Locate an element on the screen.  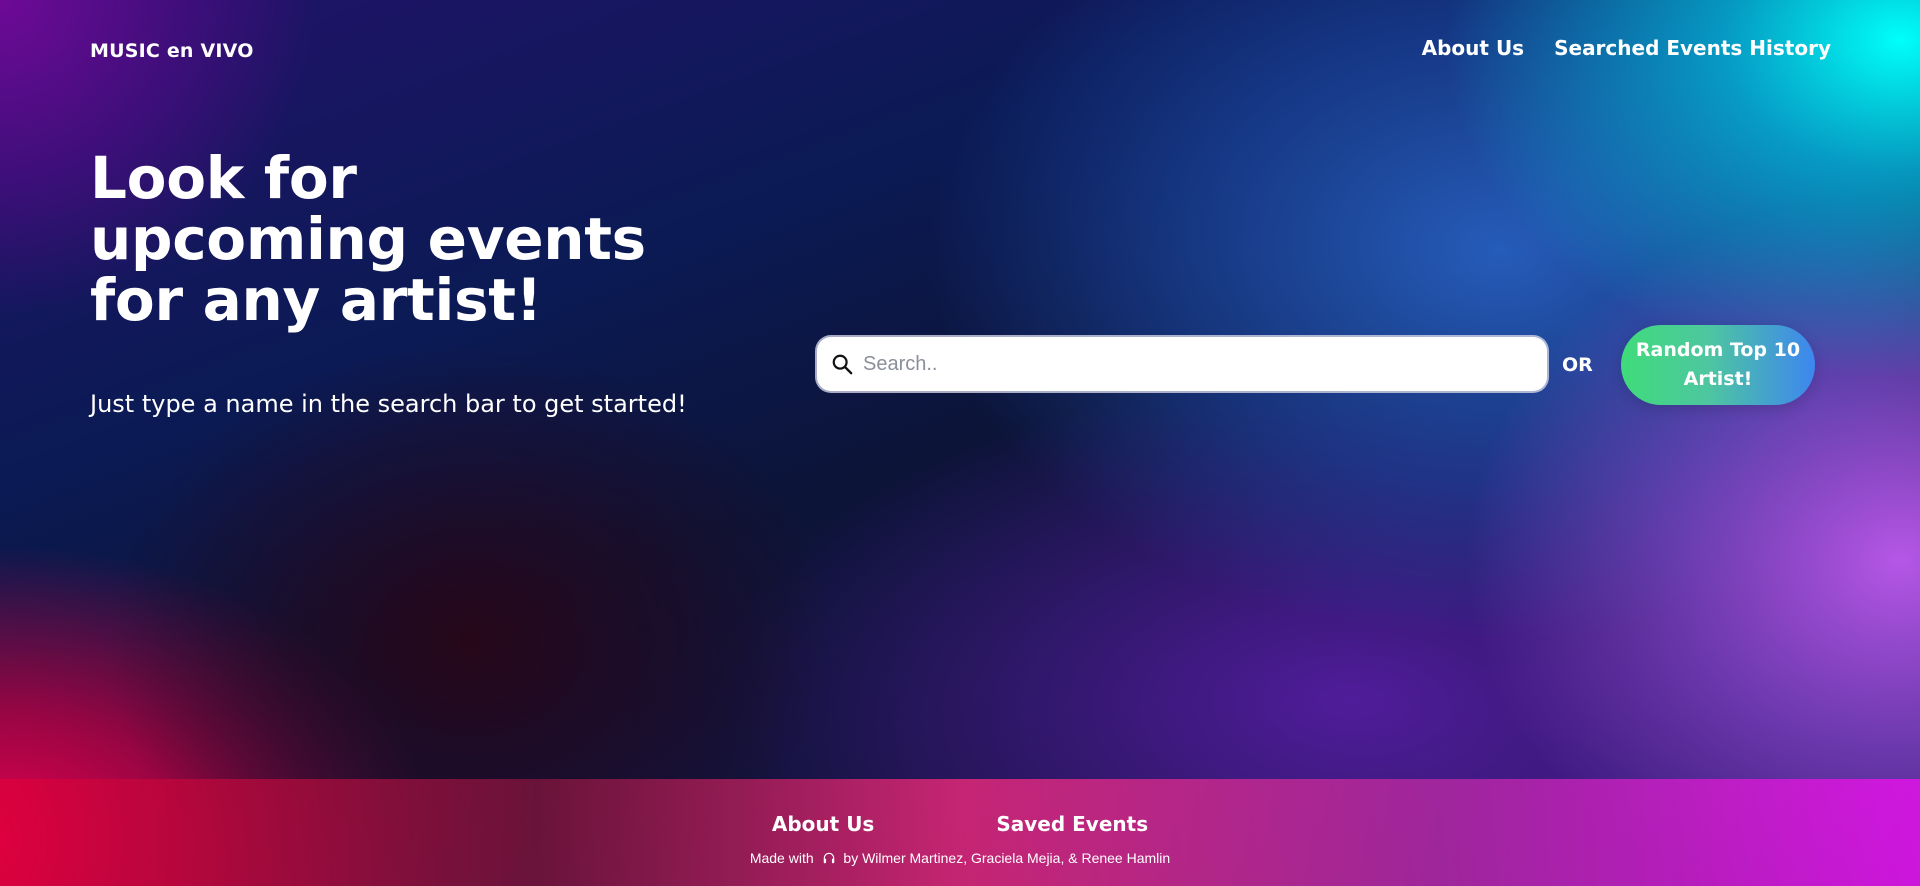
nav-link-searched-events-history: Searched Events History is located at coordinates (1692, 48).